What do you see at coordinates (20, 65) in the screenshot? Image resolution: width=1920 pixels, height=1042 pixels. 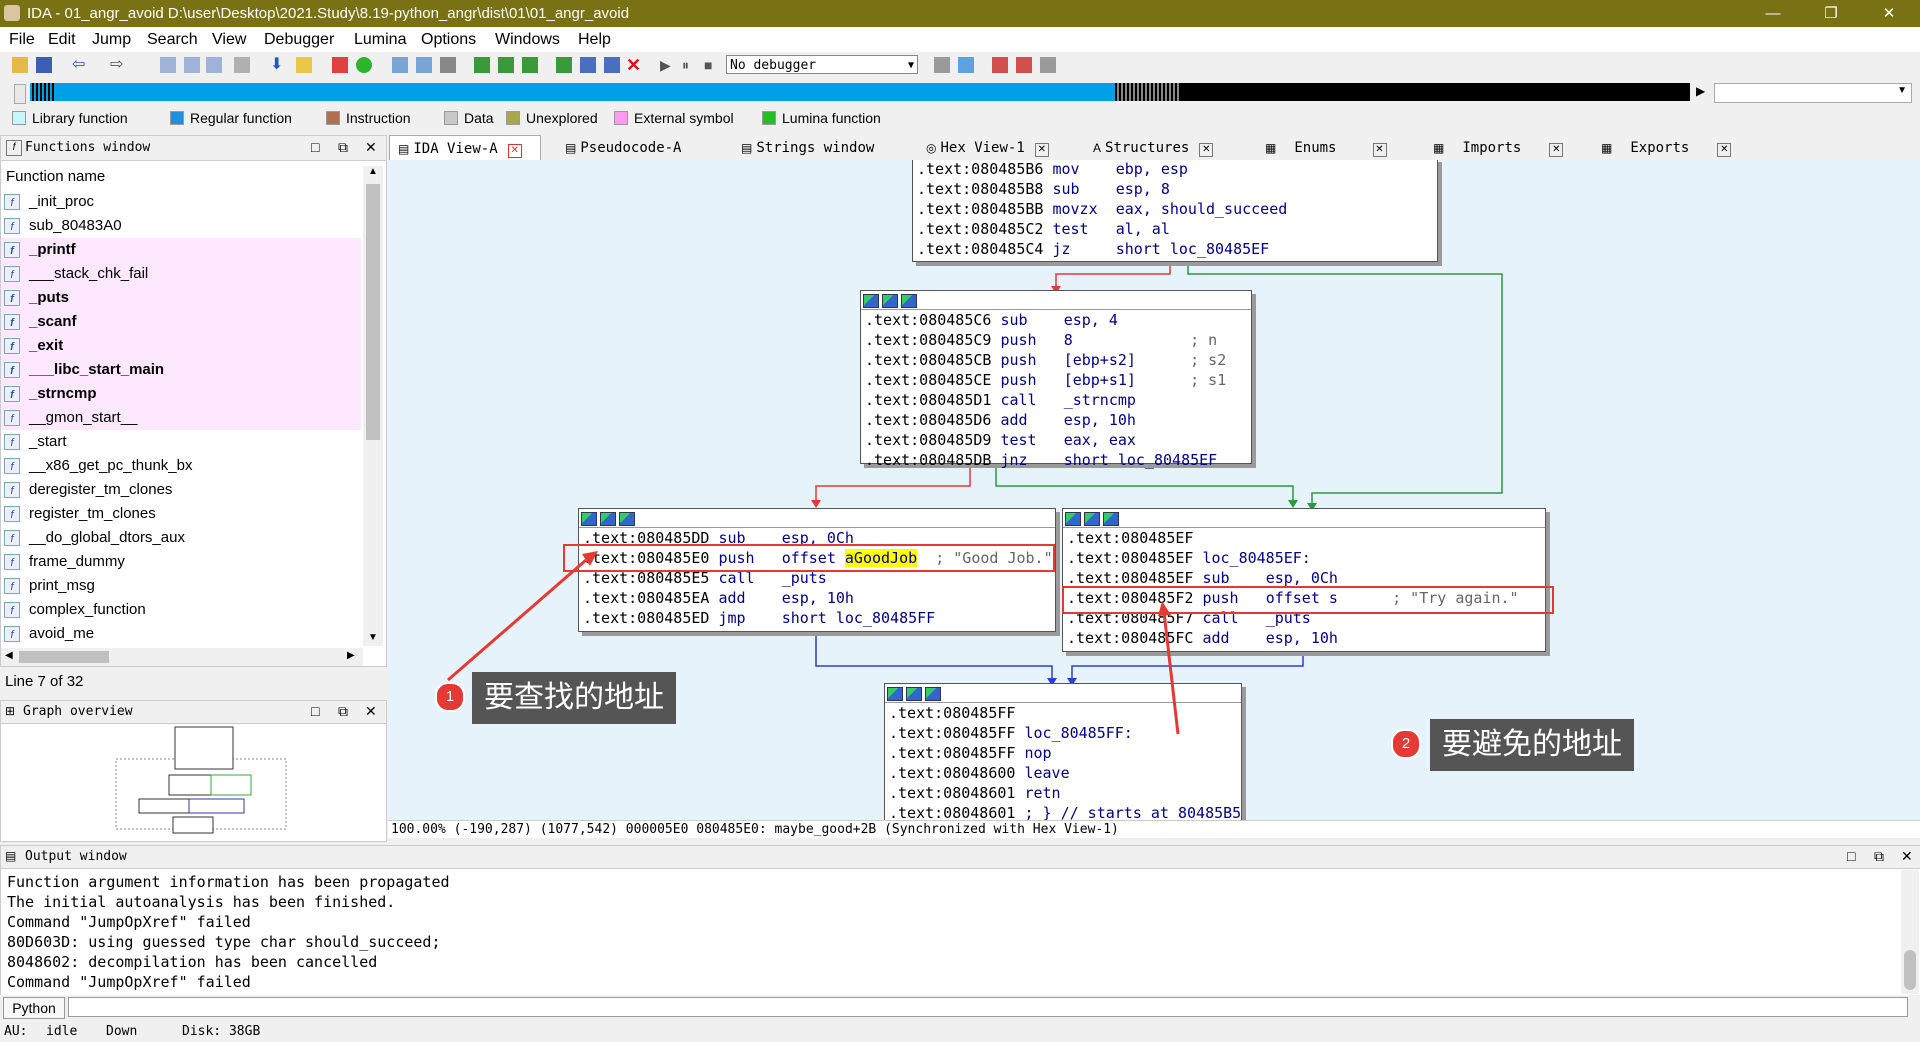 I see `open-icon` at bounding box center [20, 65].